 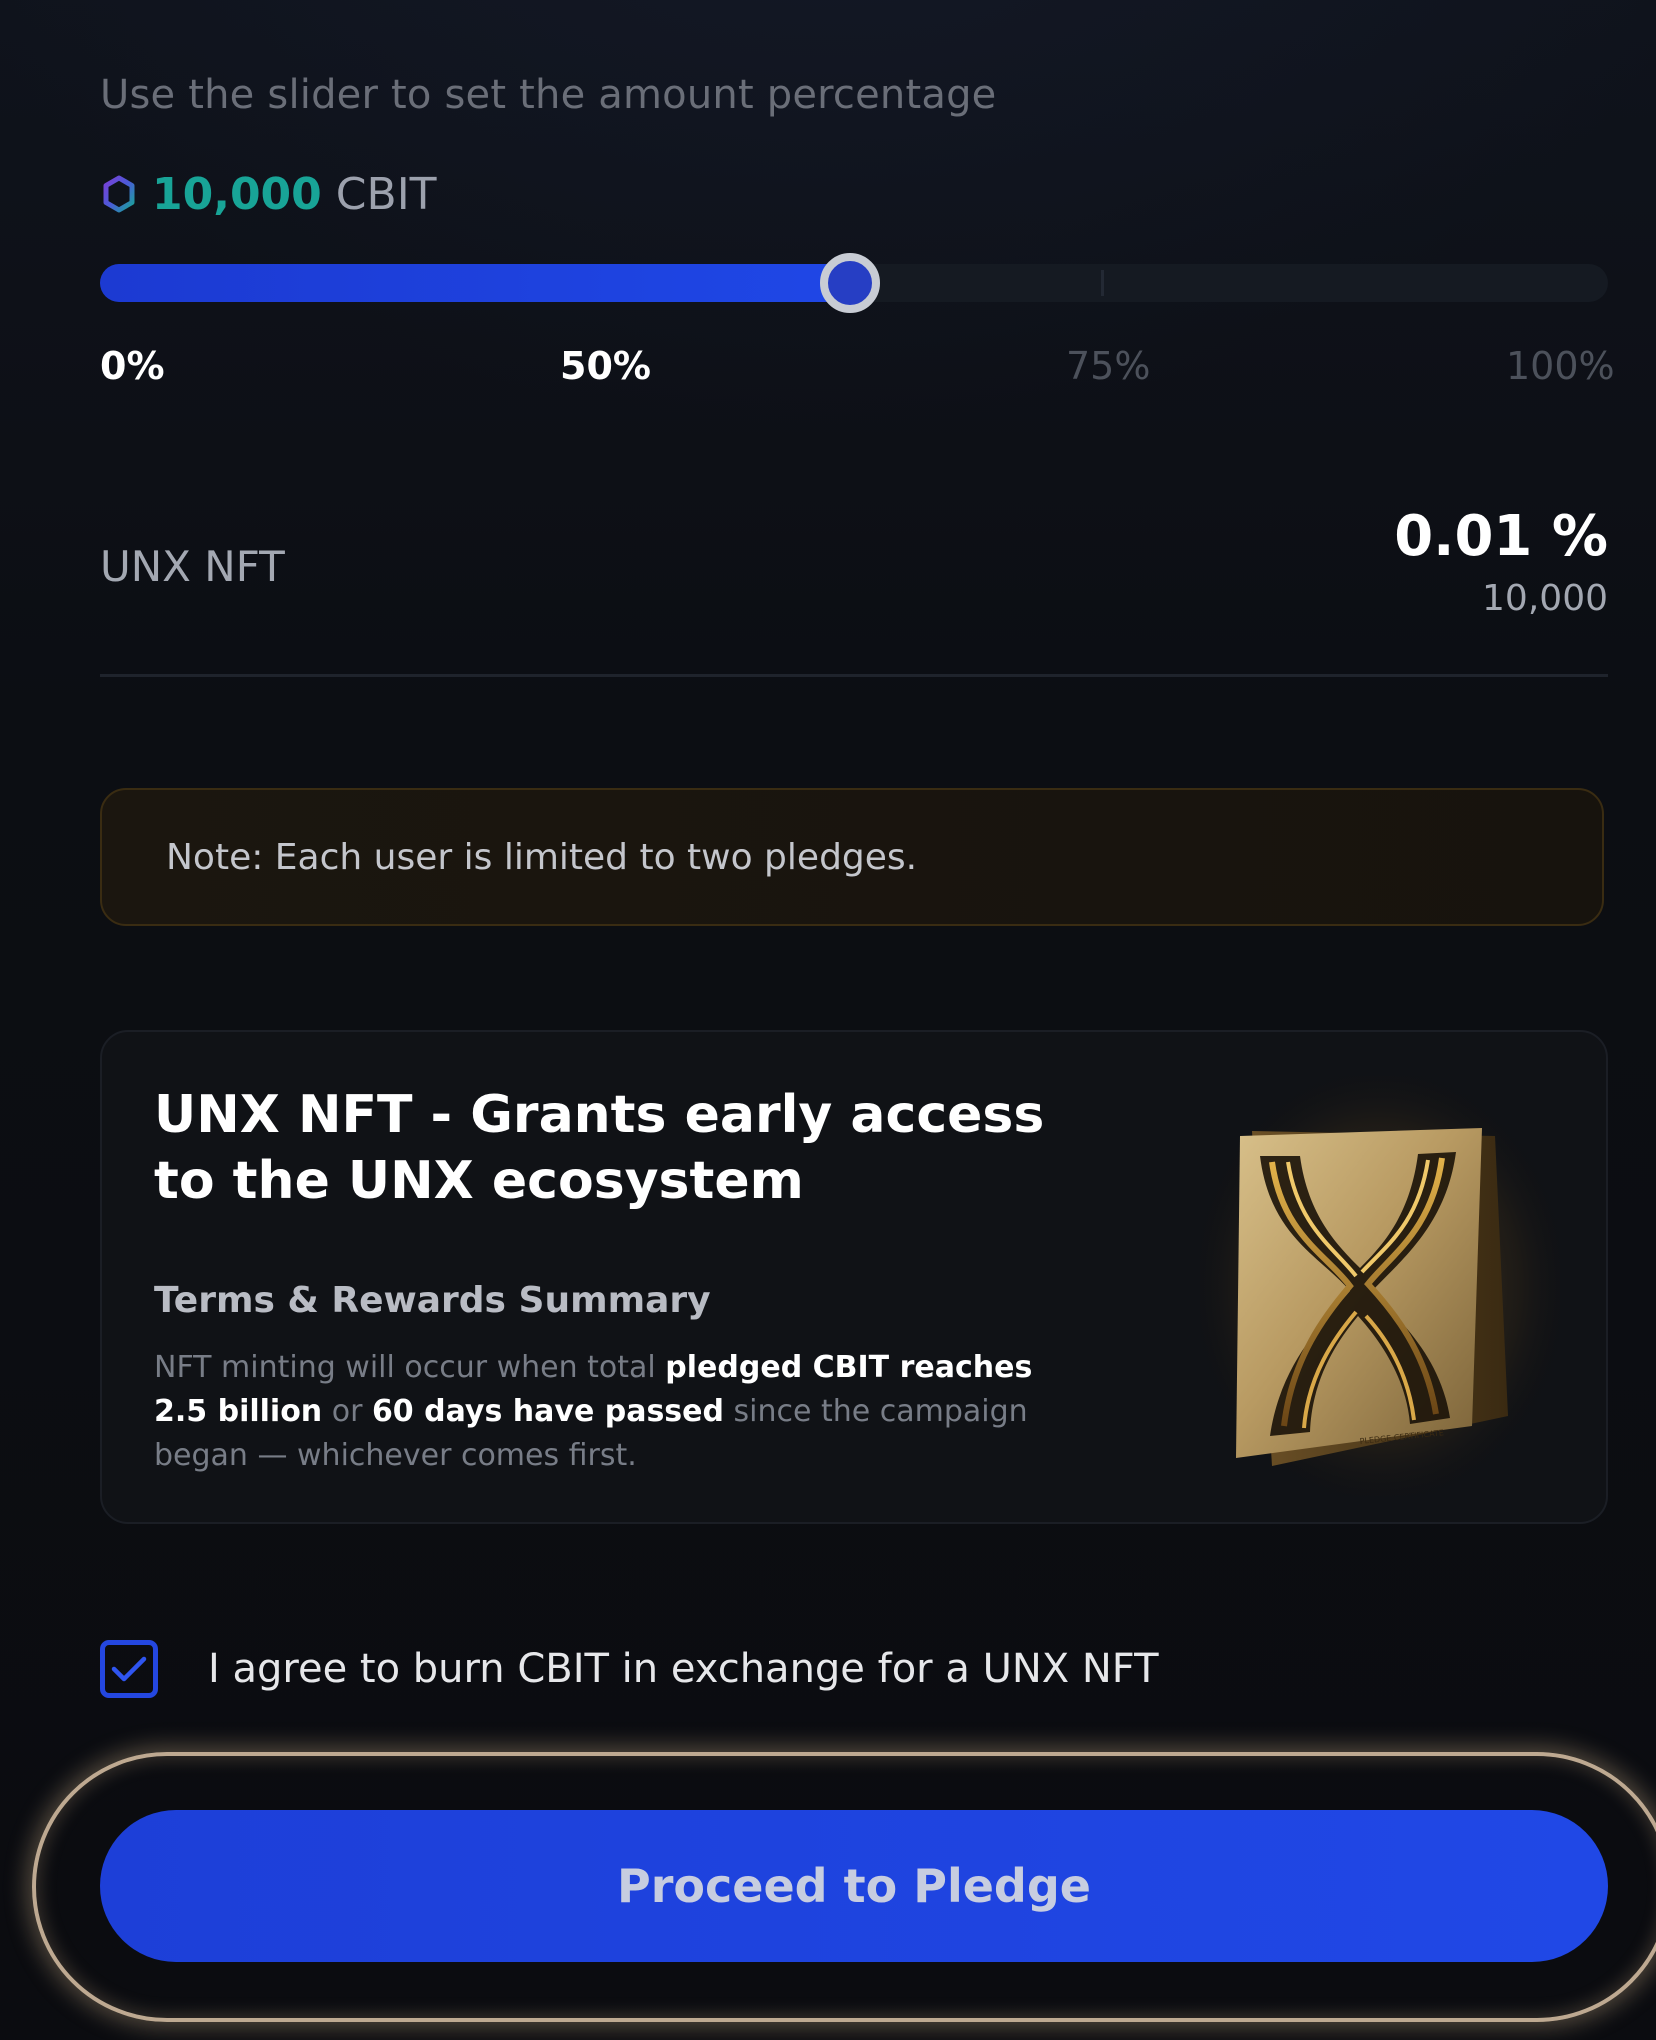 I want to click on slider-handle, so click(x=850, y=283).